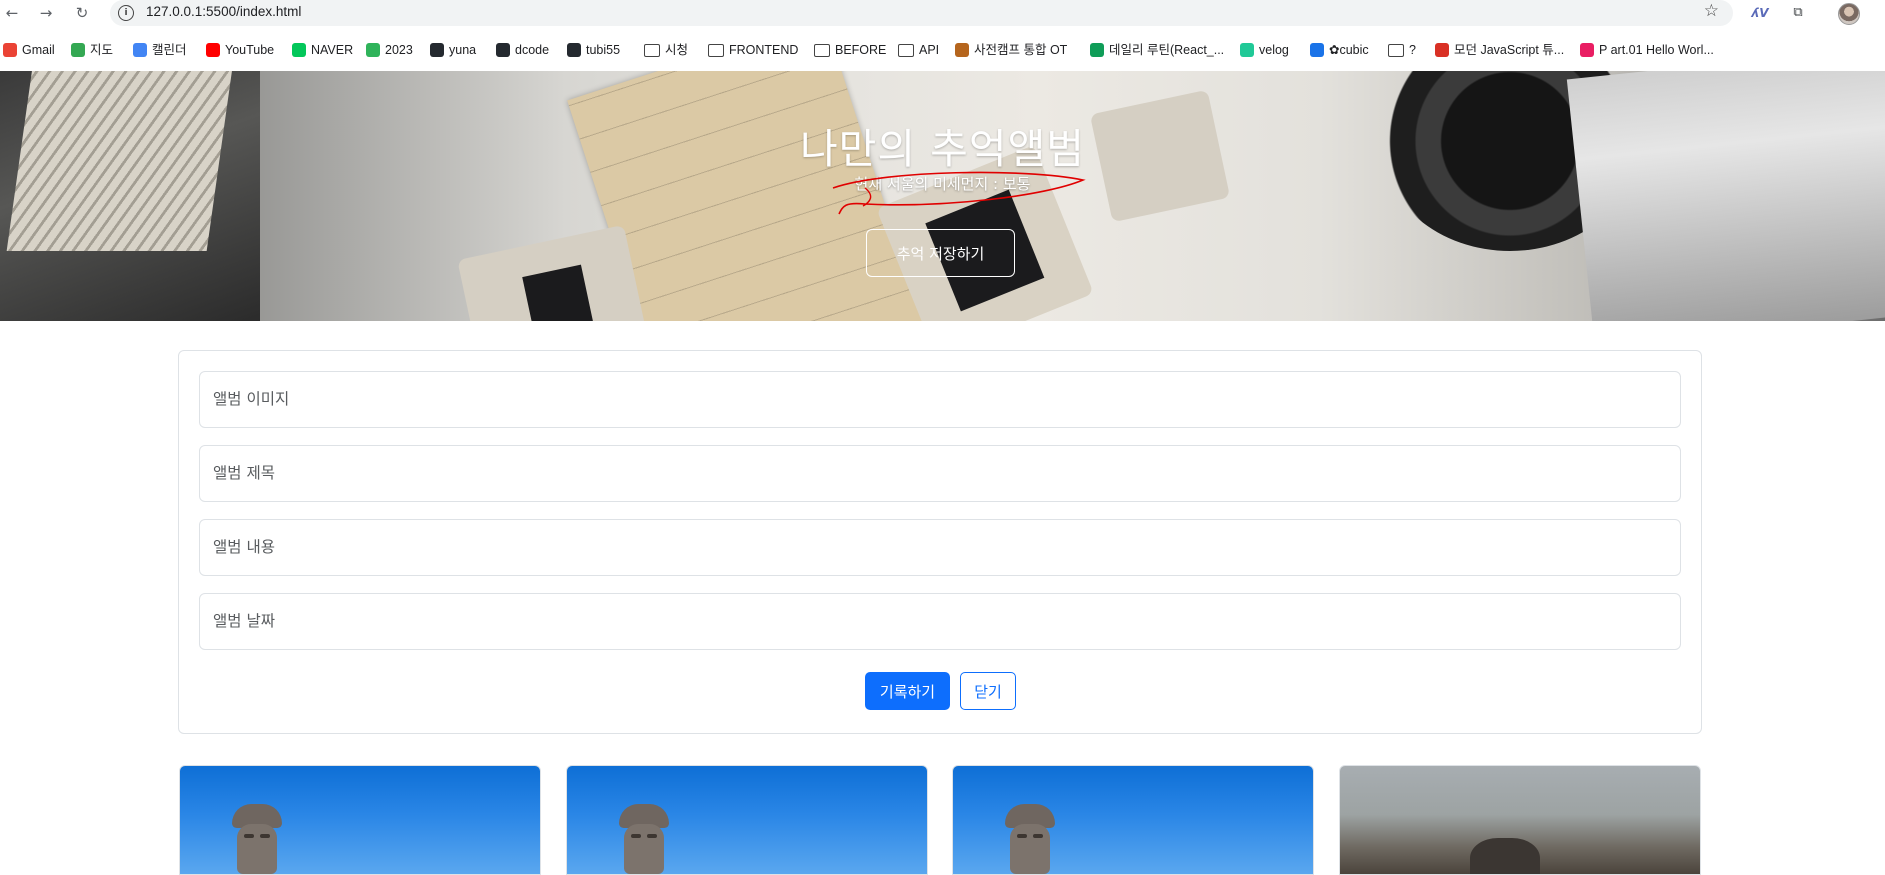 The height and width of the screenshot is (875, 1885). Describe the element at coordinates (82, 13) in the screenshot. I see `reload-icon: ↻` at that location.